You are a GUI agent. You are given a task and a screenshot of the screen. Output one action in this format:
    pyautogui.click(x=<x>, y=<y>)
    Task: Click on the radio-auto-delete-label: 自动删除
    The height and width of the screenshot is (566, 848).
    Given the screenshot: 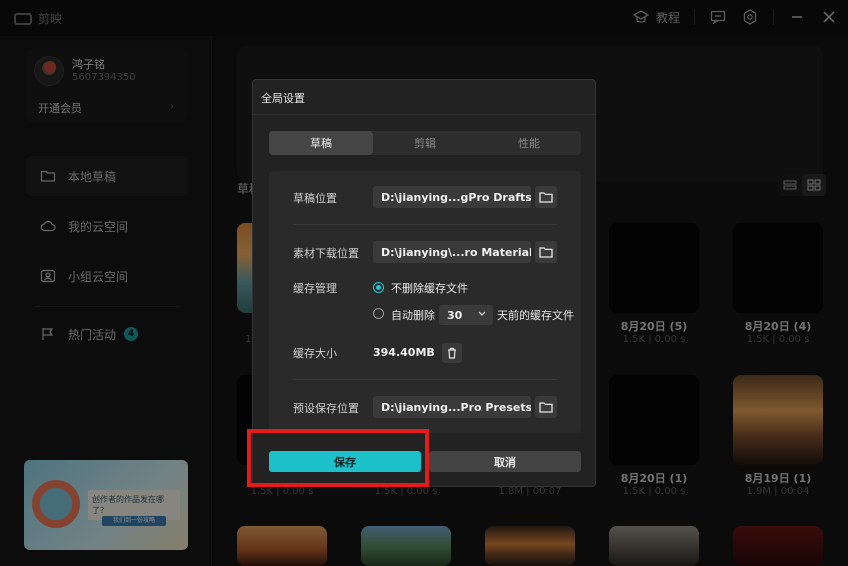 What is the action you would take?
    pyautogui.click(x=413, y=315)
    